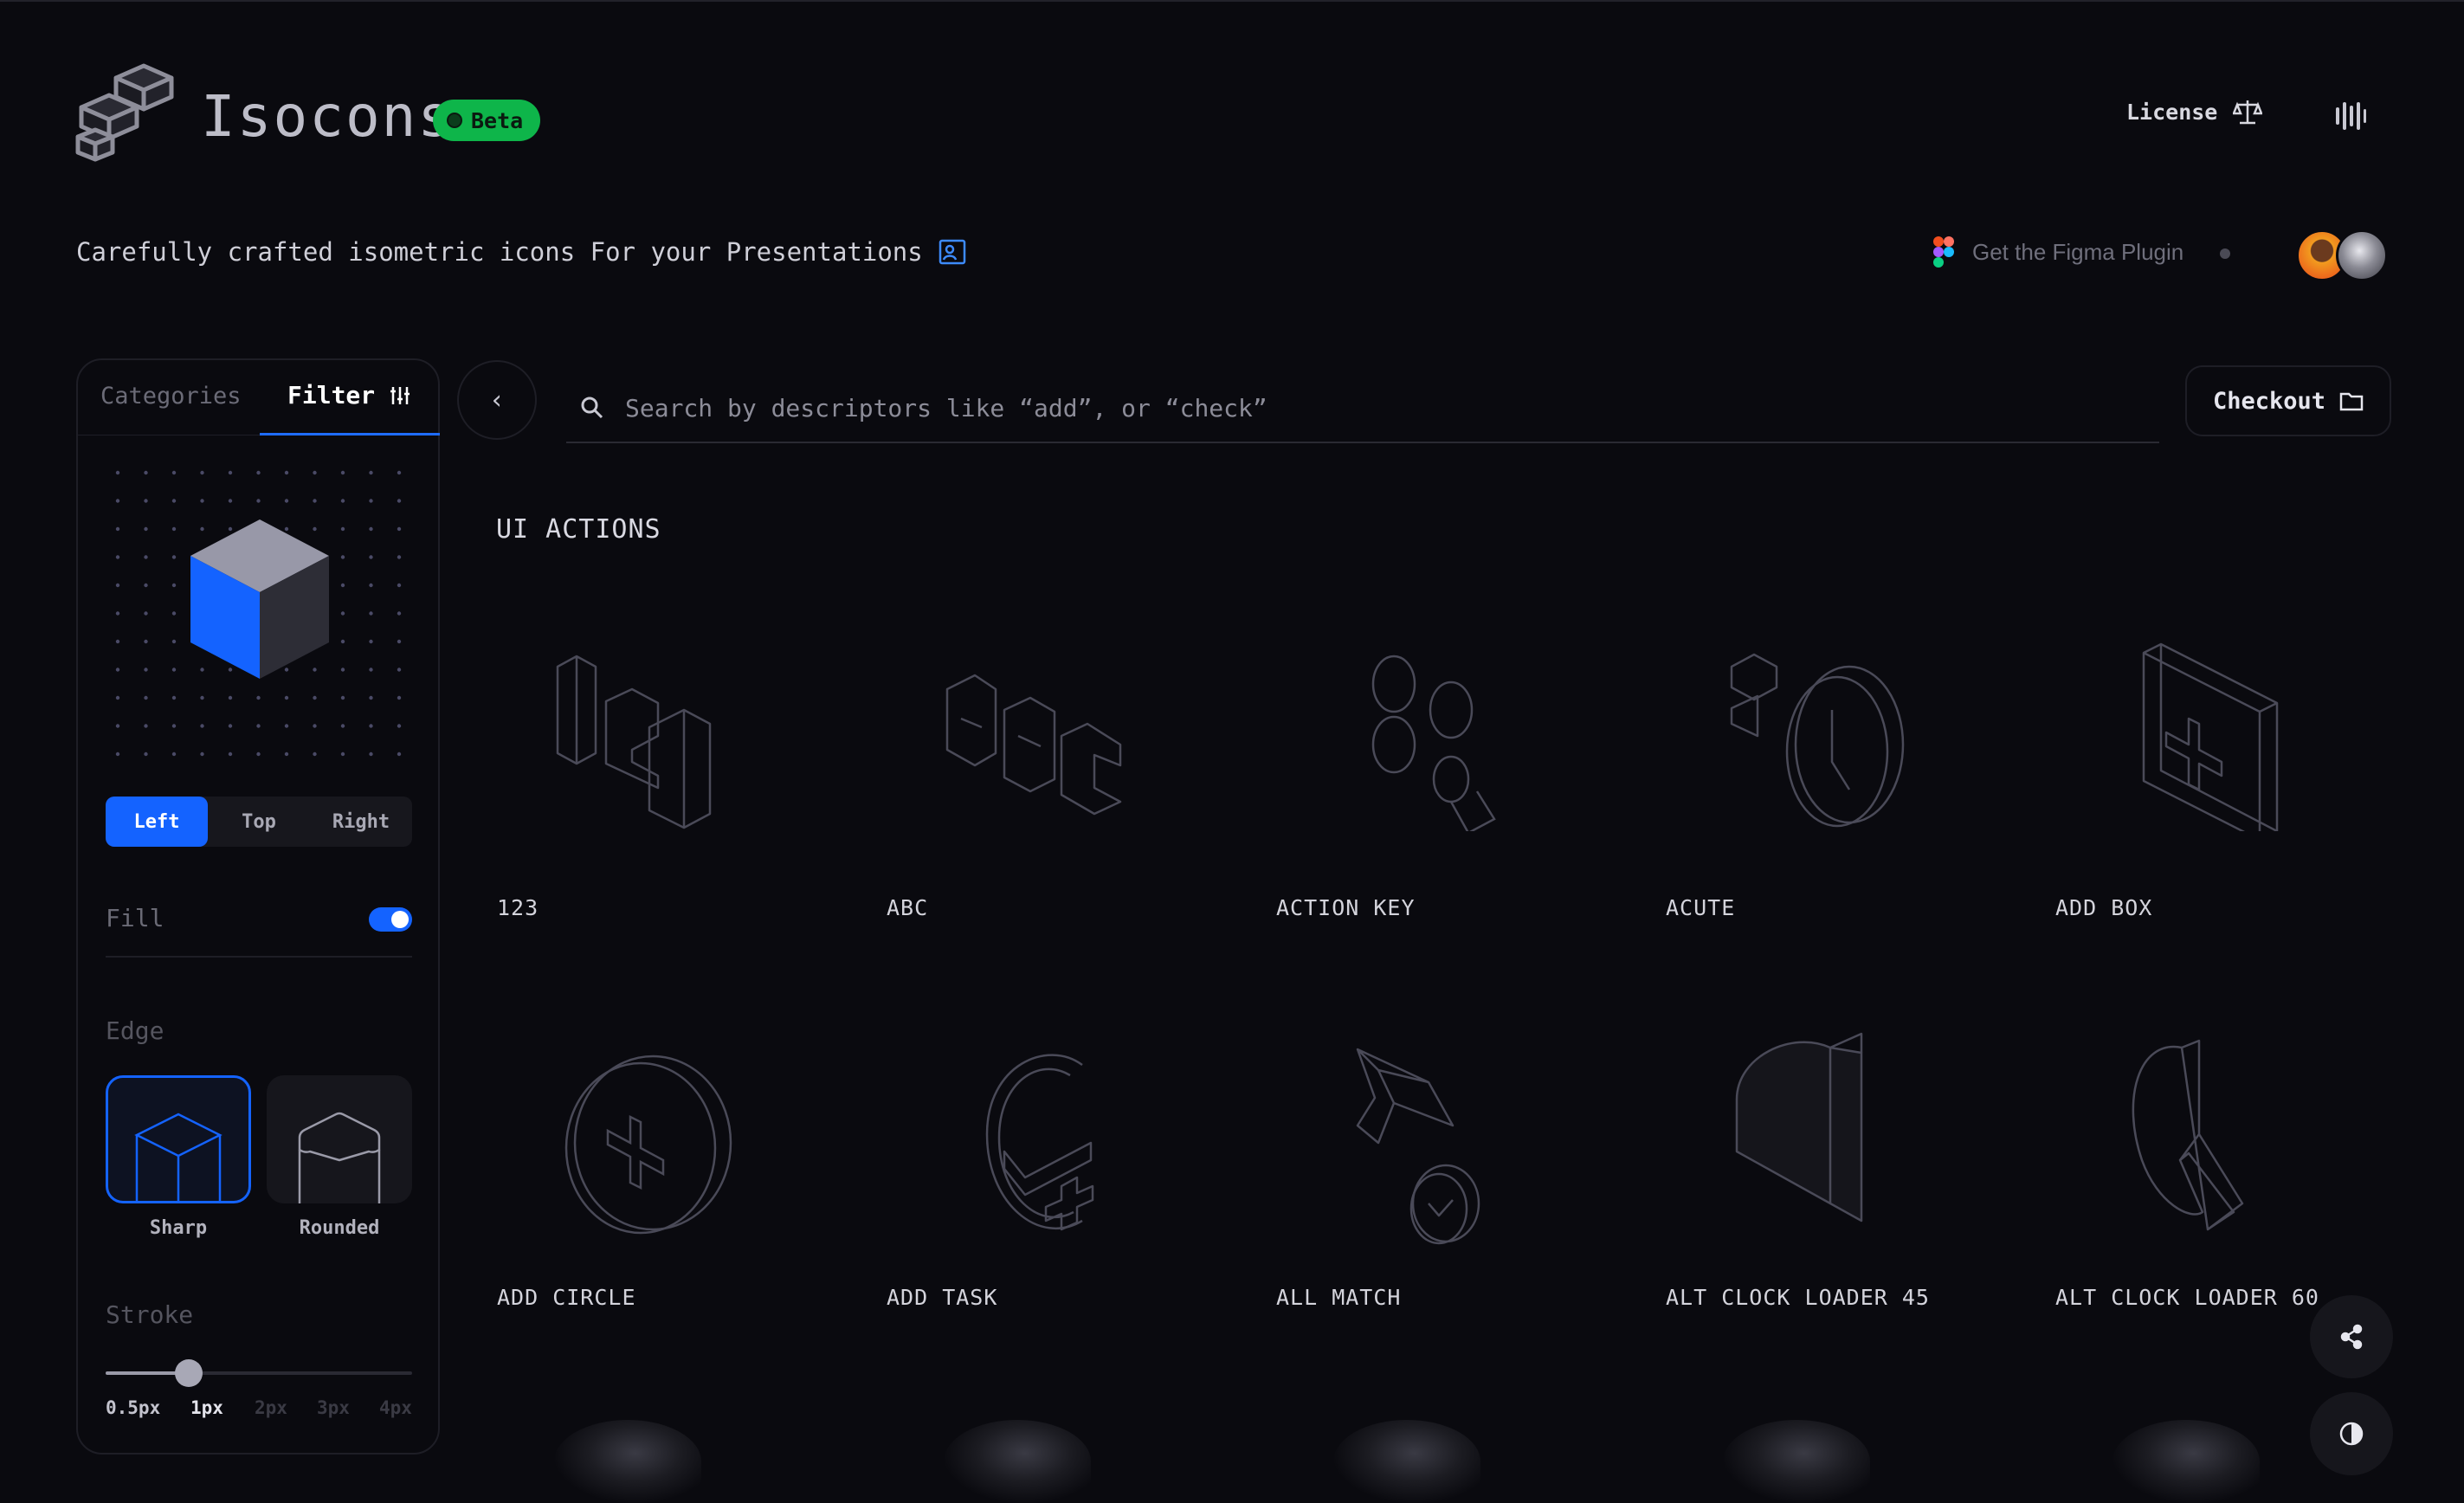 This screenshot has height=1503, width=2464. Describe the element at coordinates (649, 1143) in the screenshot. I see `add-circle-icon` at that location.